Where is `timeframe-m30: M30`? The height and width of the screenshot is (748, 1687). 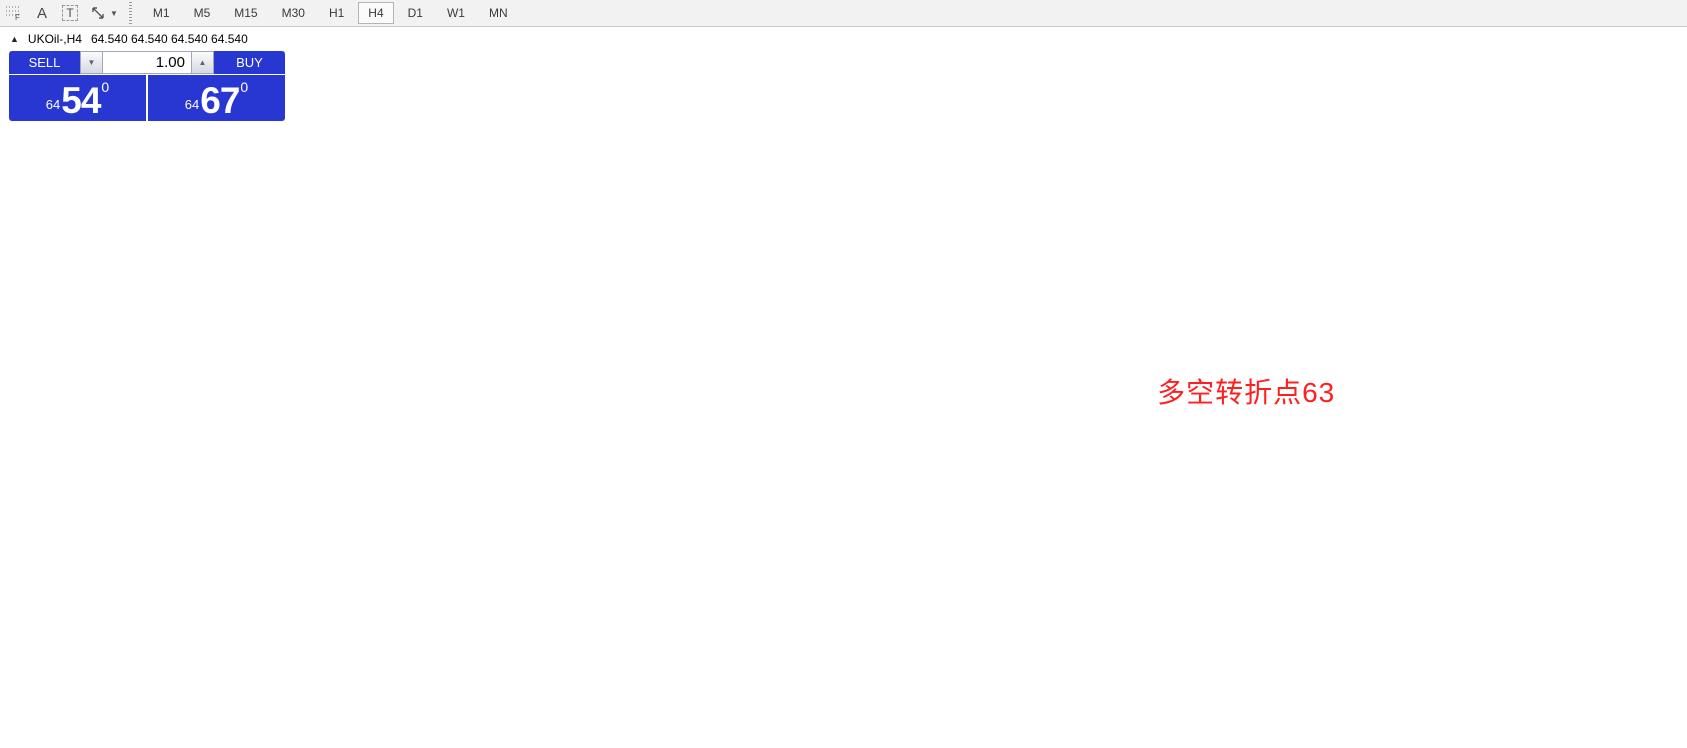
timeframe-m30: M30 is located at coordinates (293, 13).